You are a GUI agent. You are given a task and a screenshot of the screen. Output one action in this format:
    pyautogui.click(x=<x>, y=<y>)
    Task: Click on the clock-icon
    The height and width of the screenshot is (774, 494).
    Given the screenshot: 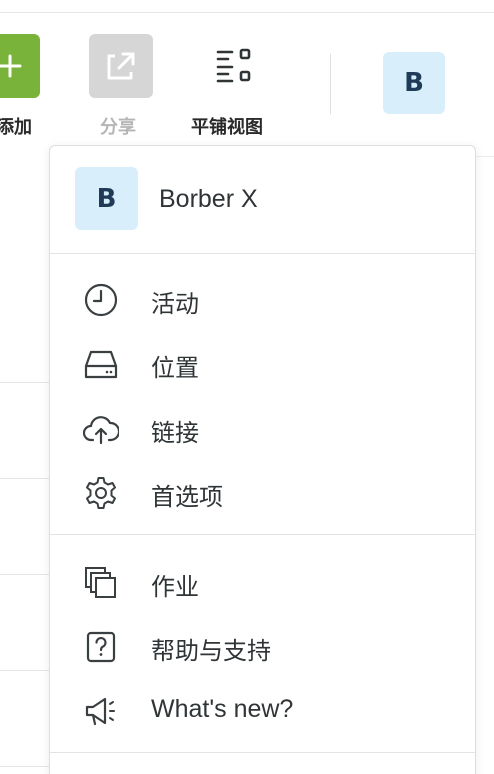 What is the action you would take?
    pyautogui.click(x=101, y=300)
    